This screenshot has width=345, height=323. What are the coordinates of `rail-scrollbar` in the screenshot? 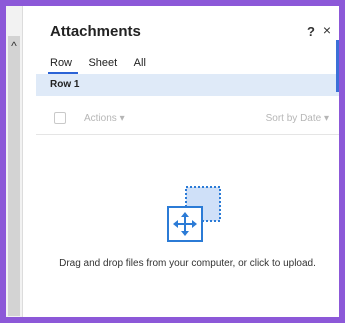 It's located at (14, 176).